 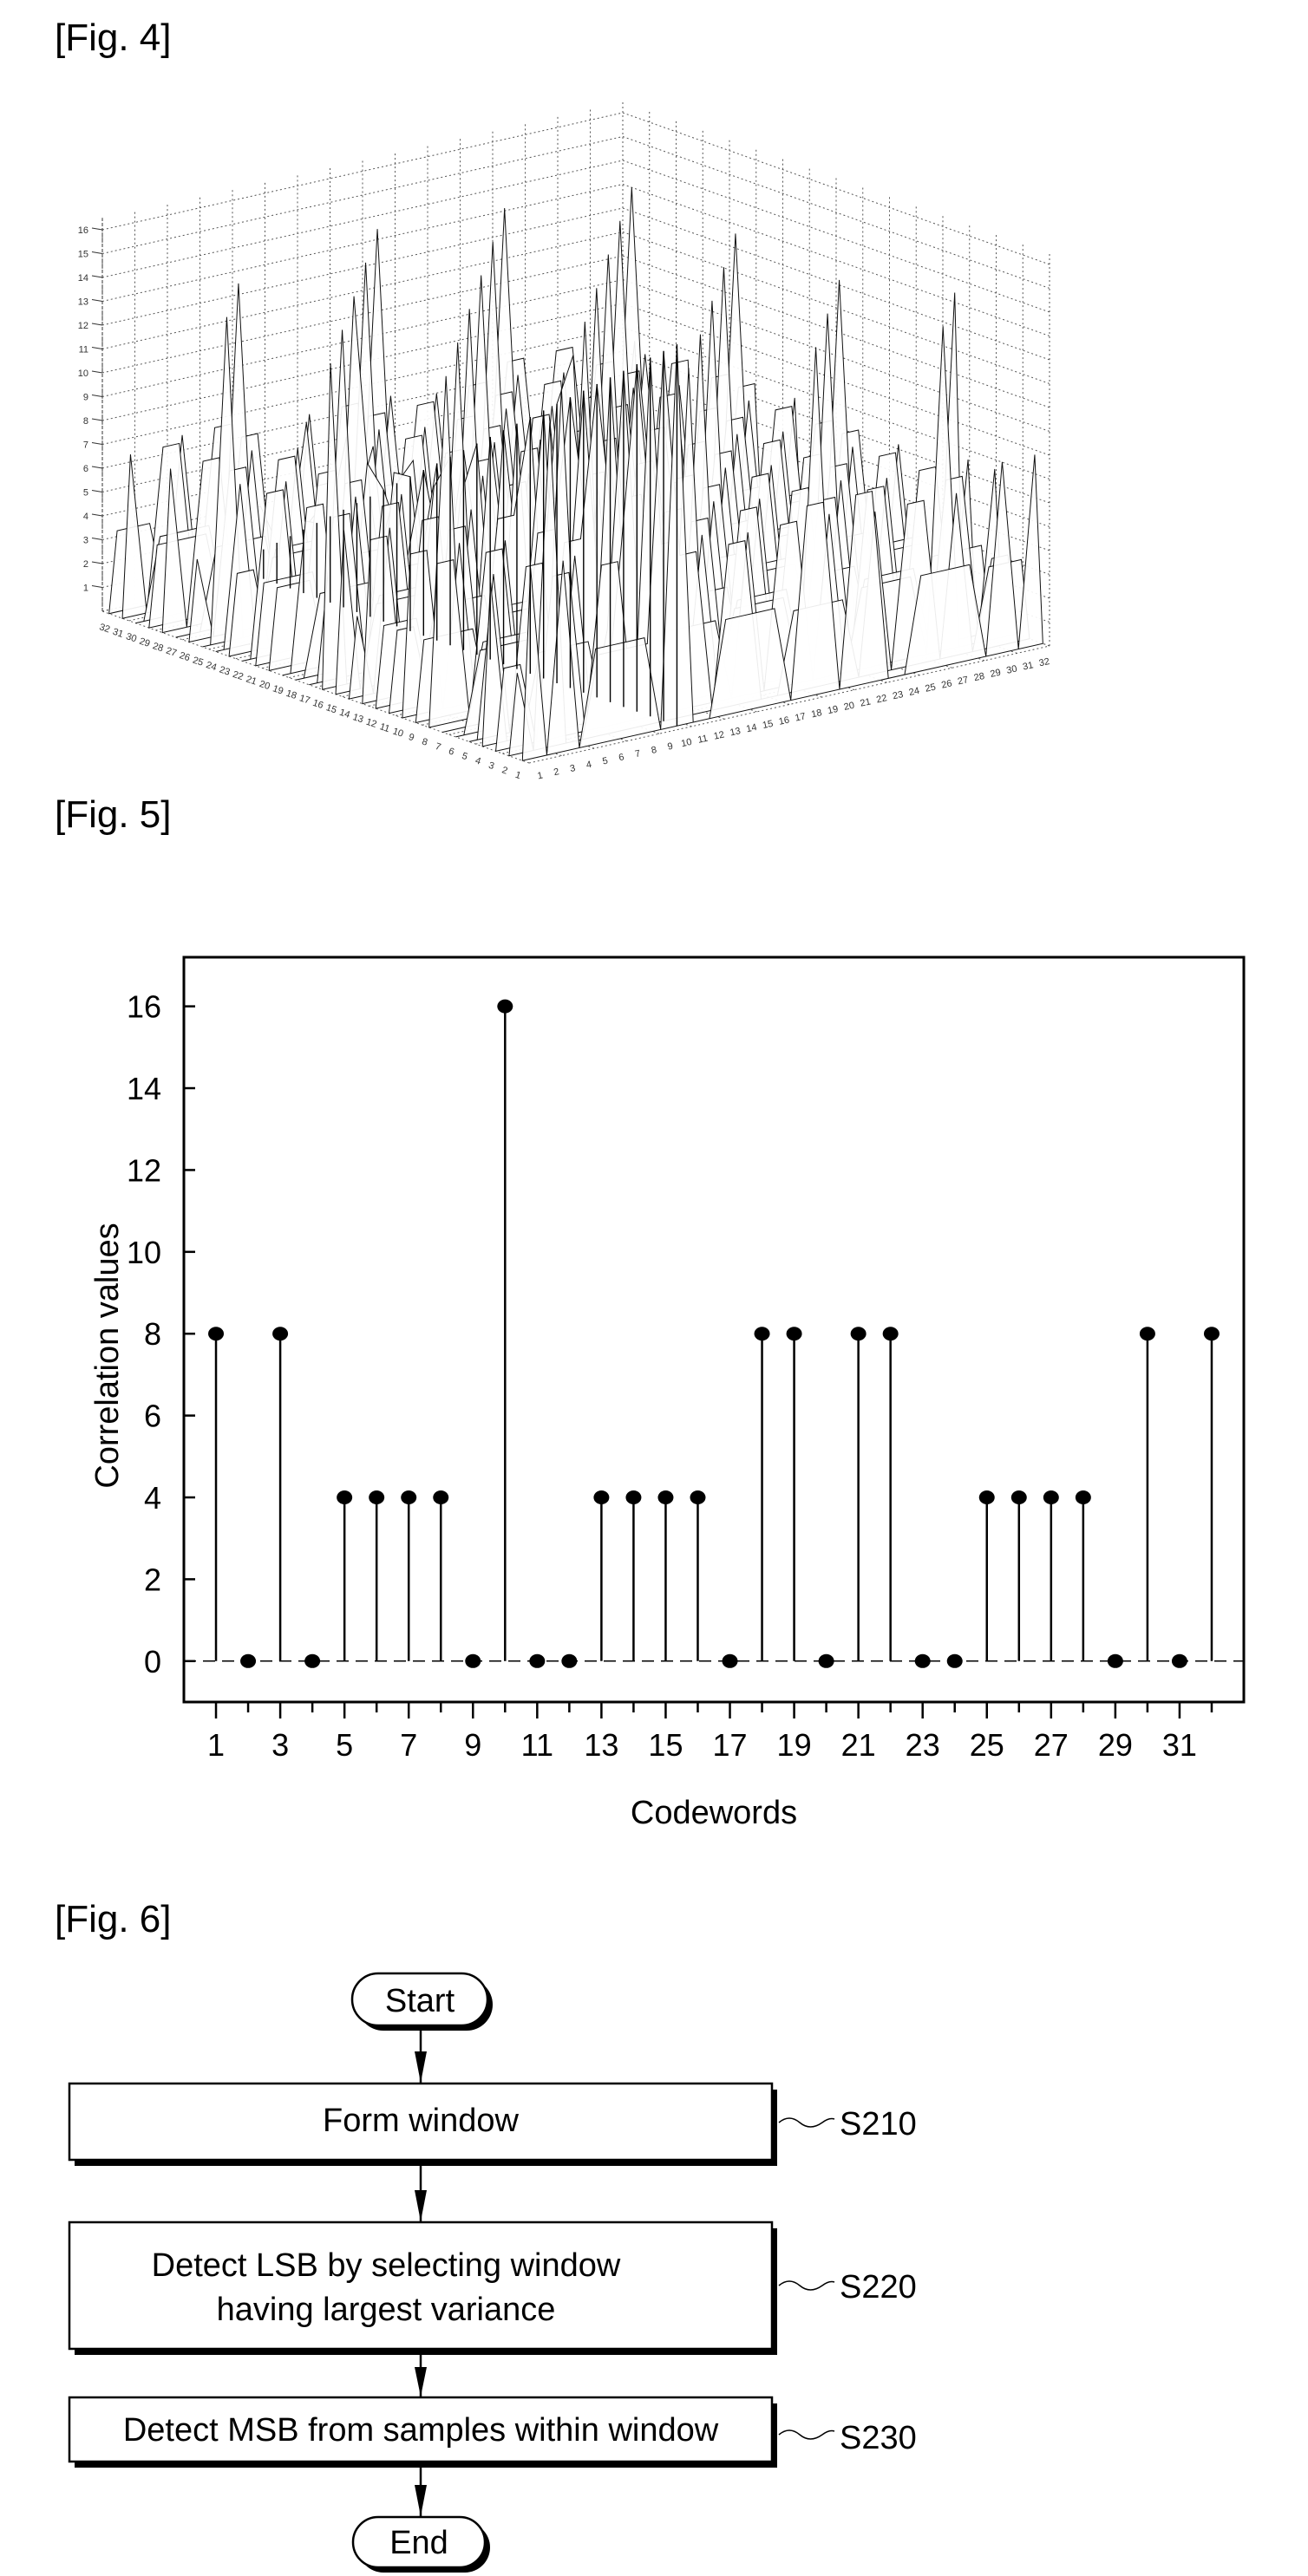 I want to click on start-terminal: Start, so click(x=421, y=2002).